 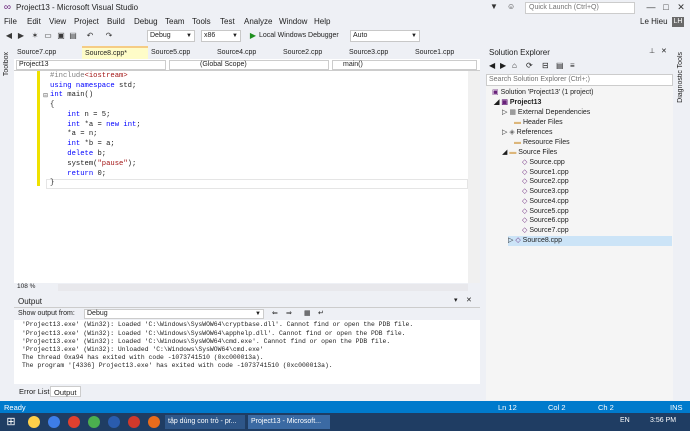 I want to click on word-wrap-icon: ↵, so click(x=321, y=313).